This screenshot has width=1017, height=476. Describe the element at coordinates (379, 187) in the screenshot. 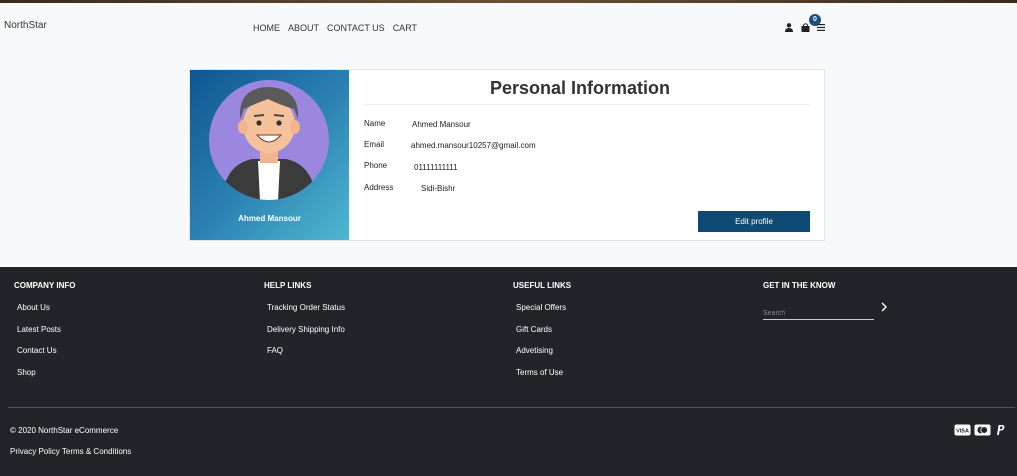

I see `address-label: Address` at that location.